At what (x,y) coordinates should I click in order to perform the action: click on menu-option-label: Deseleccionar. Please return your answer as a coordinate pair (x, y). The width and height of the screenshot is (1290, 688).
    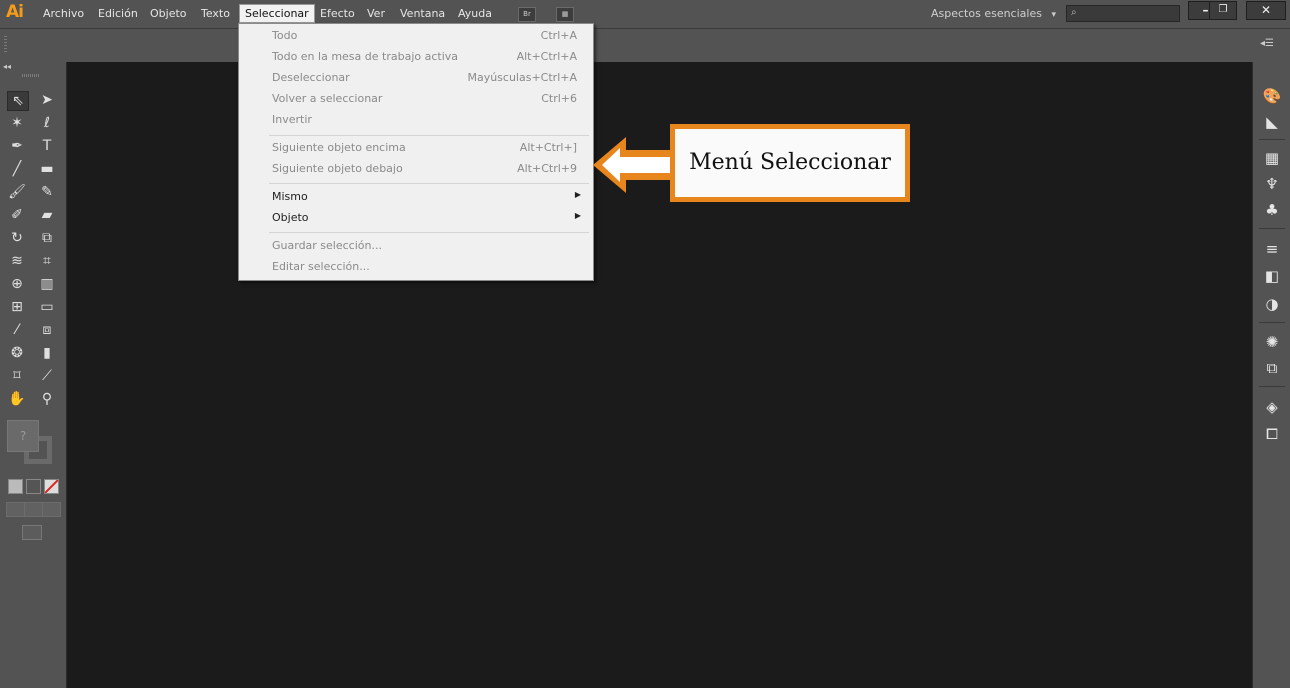
    Looking at the image, I should click on (311, 77).